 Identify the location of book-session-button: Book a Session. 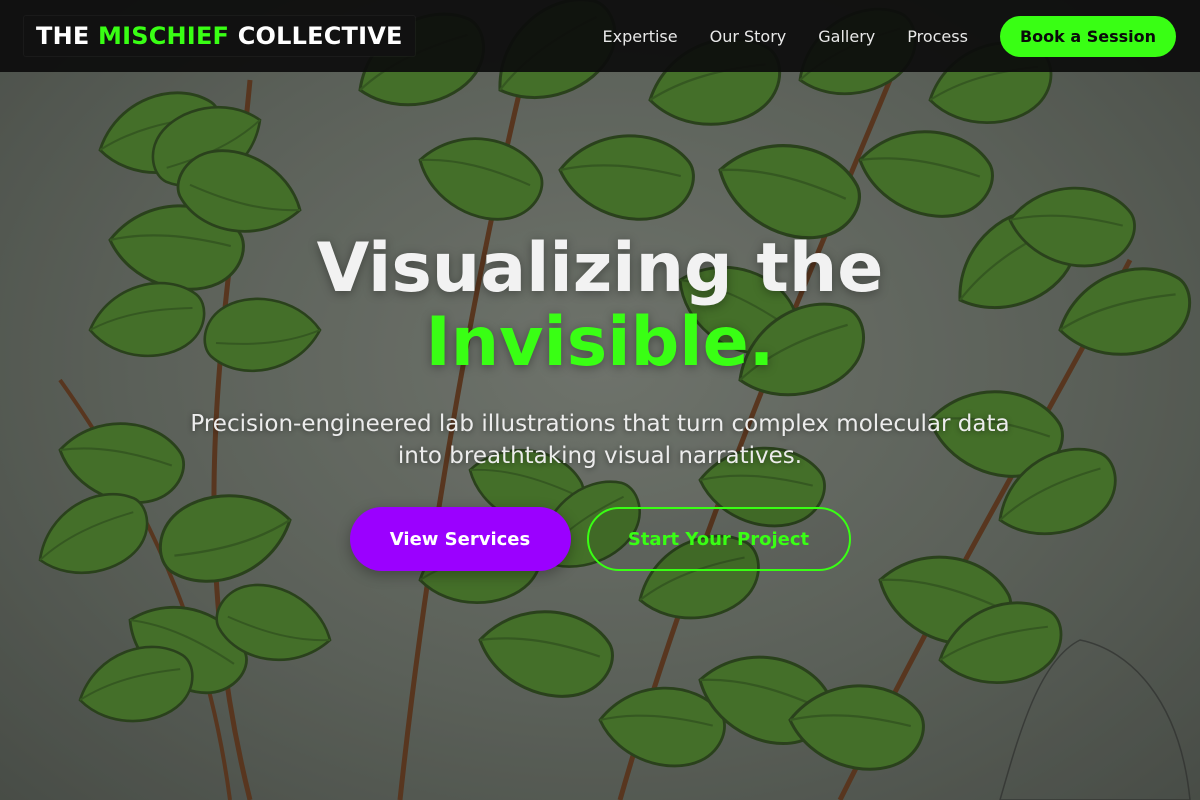
(1087, 36).